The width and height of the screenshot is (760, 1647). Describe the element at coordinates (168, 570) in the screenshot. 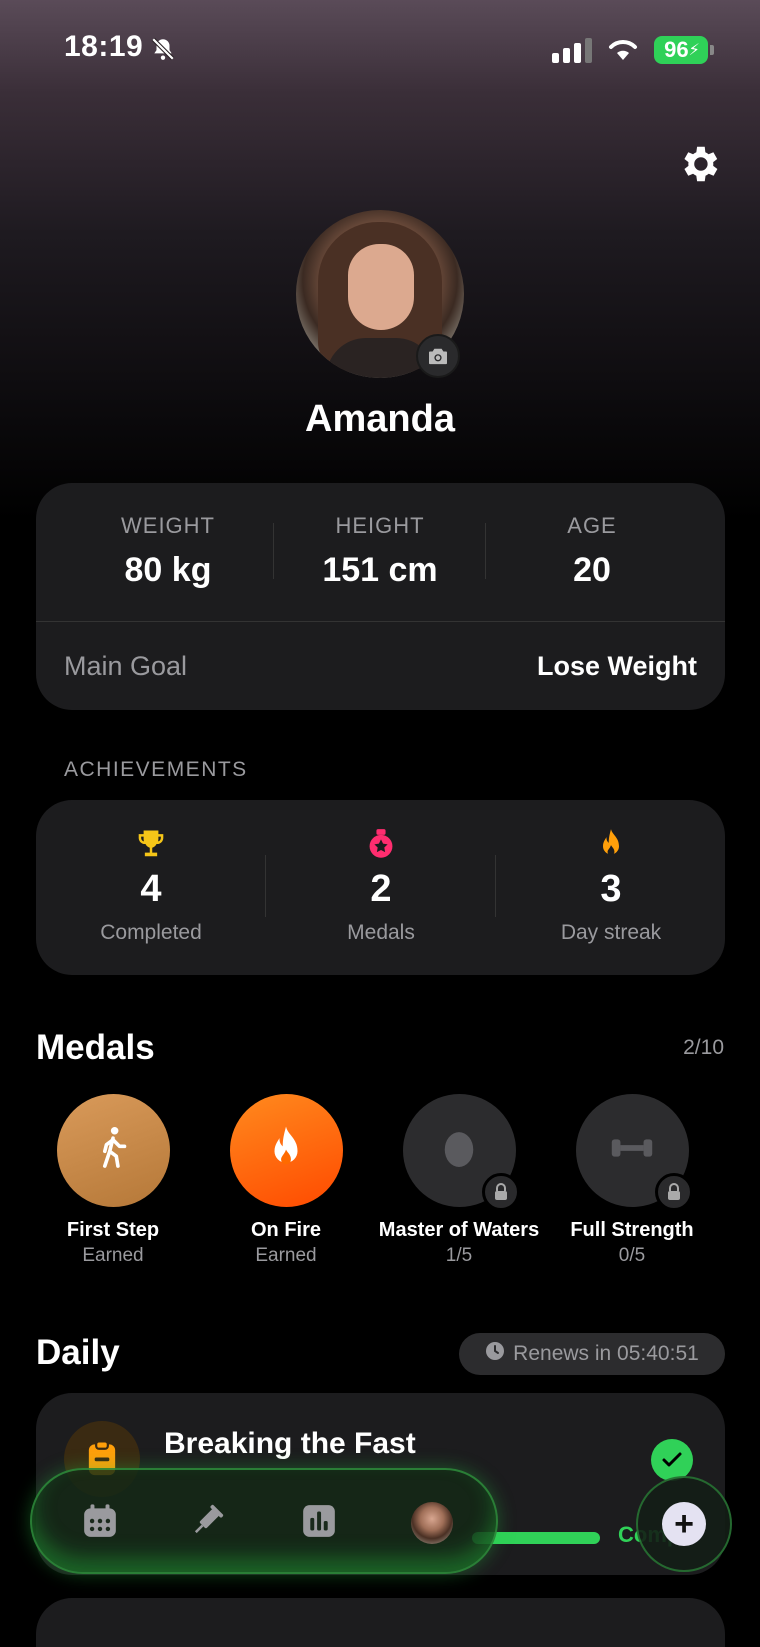

I see `weight-value: 80 kg` at that location.